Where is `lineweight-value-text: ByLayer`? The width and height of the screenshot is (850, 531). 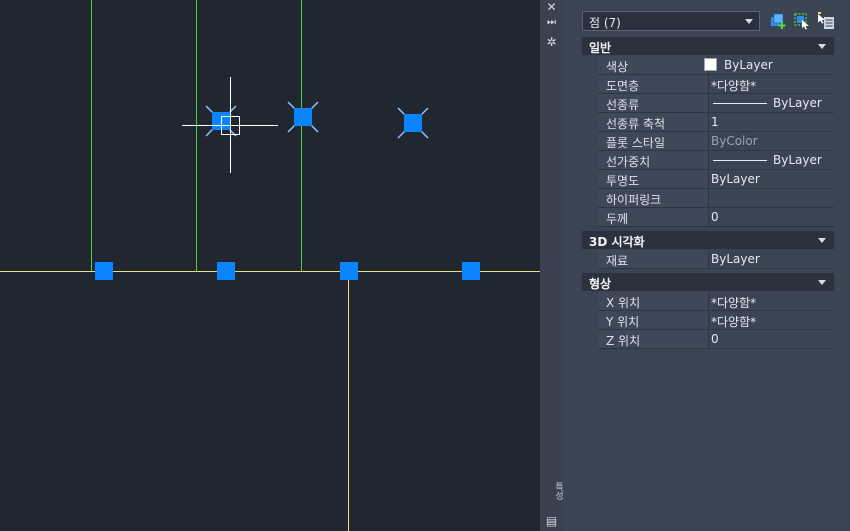
lineweight-value-text: ByLayer is located at coordinates (797, 160).